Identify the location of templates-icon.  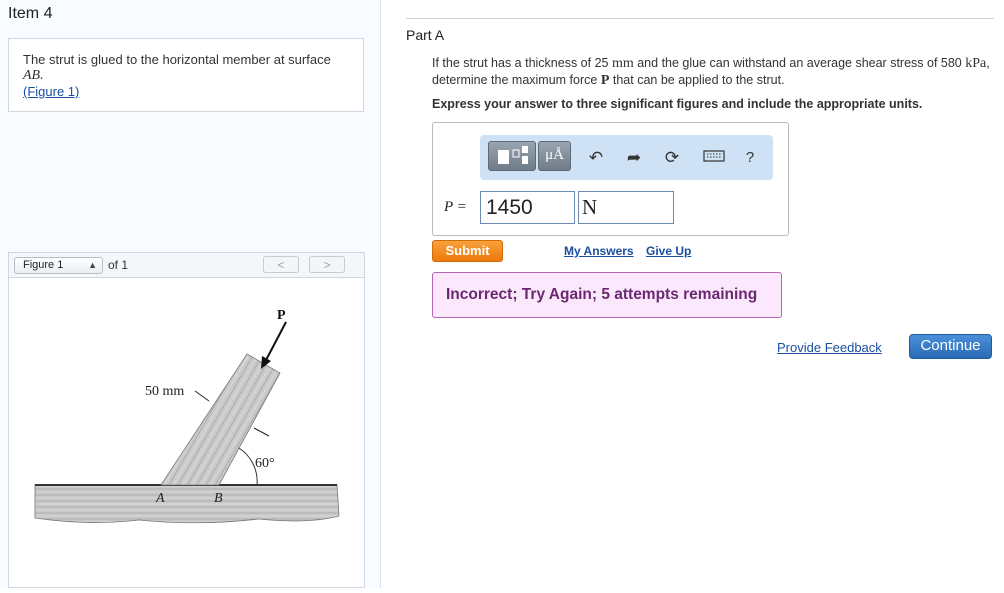
(513, 155).